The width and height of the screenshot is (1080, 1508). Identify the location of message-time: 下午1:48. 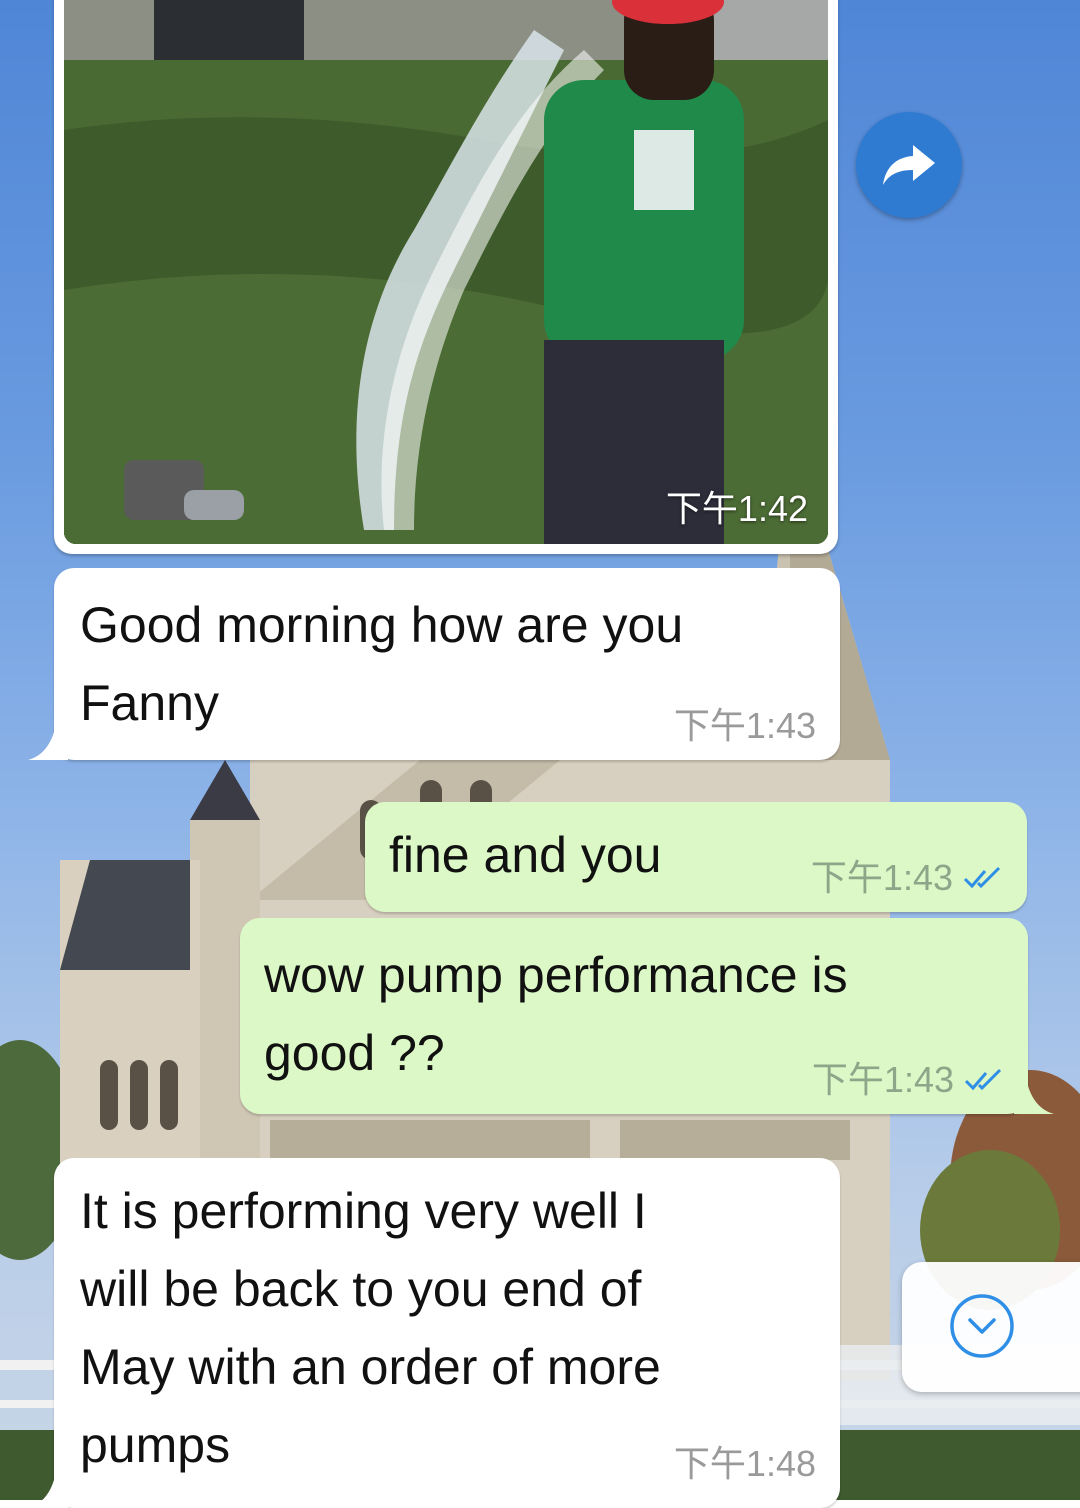
(744, 1463).